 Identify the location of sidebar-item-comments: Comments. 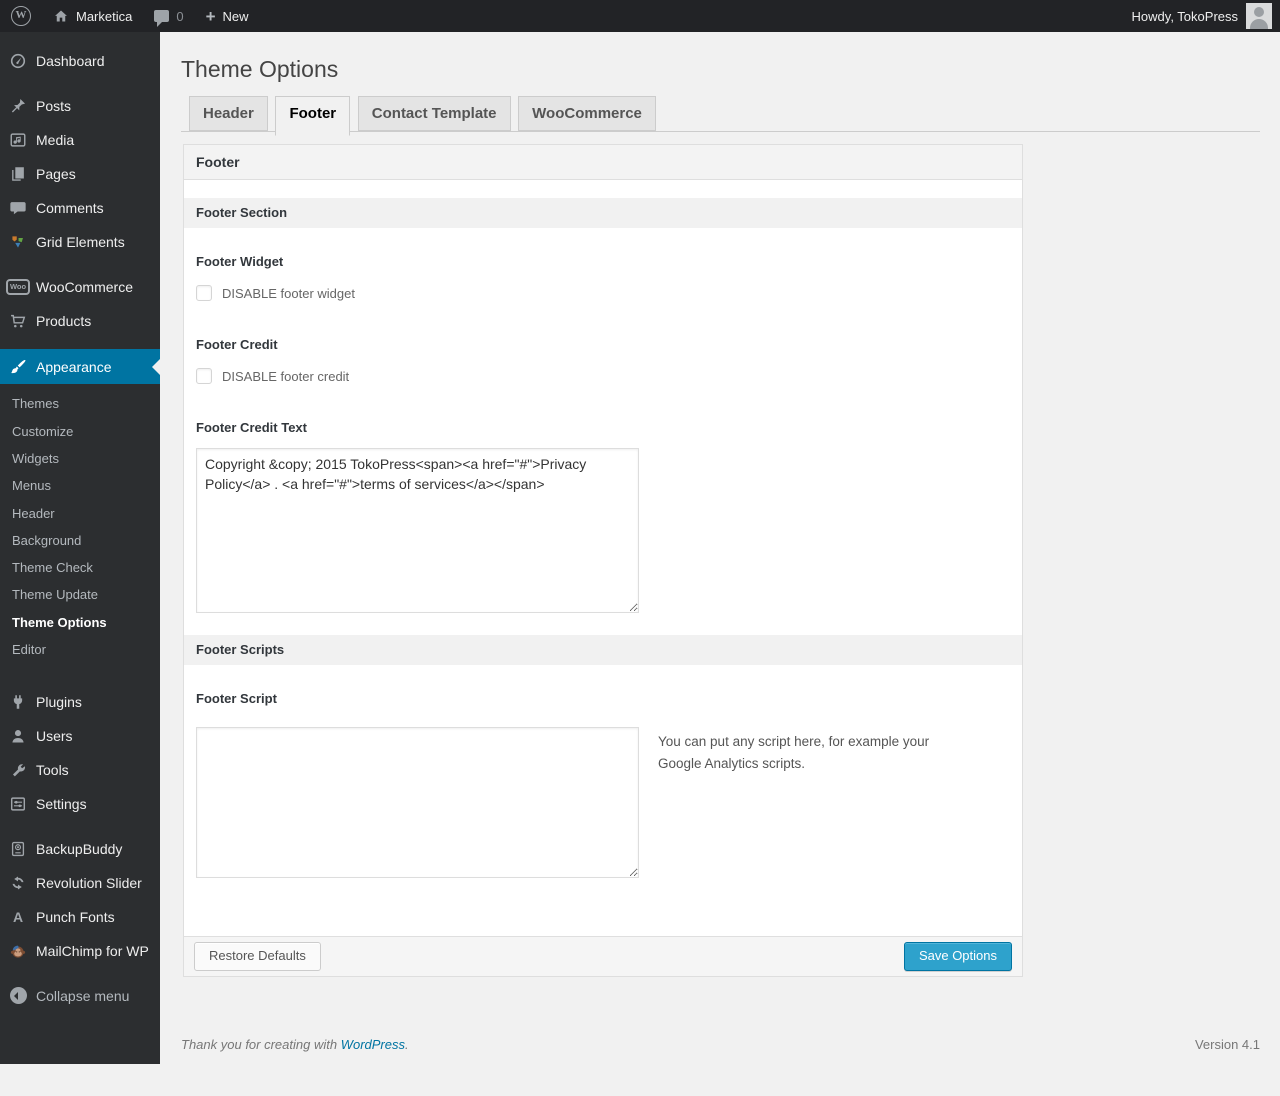
(80, 208).